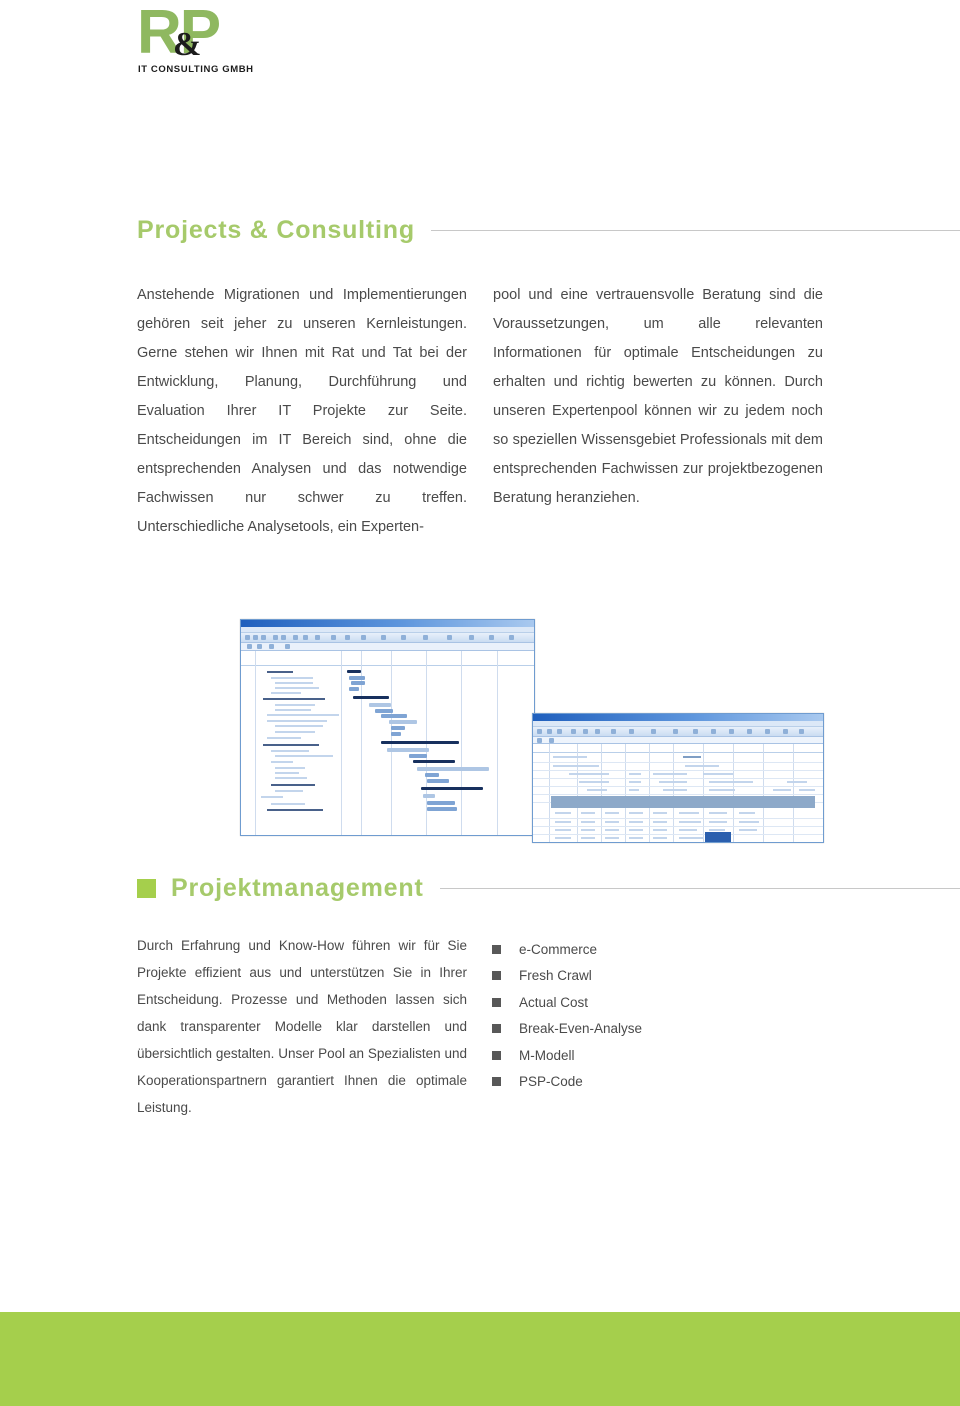  What do you see at coordinates (276, 230) in the screenshot?
I see `section-title: Projects & Consulting` at bounding box center [276, 230].